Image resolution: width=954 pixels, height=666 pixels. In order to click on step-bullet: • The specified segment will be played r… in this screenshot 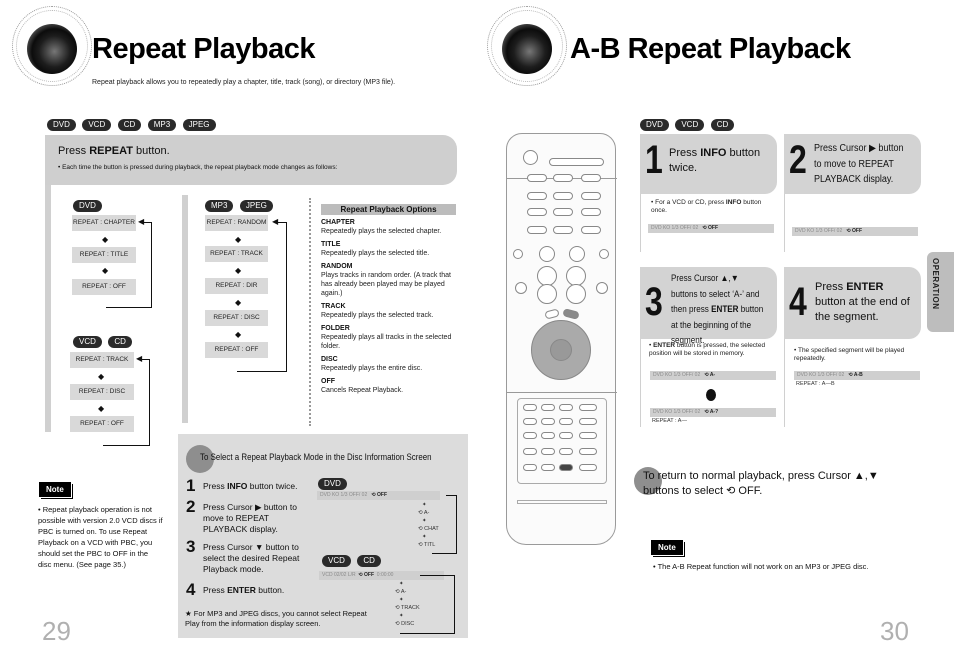, I will do `click(849, 354)`.